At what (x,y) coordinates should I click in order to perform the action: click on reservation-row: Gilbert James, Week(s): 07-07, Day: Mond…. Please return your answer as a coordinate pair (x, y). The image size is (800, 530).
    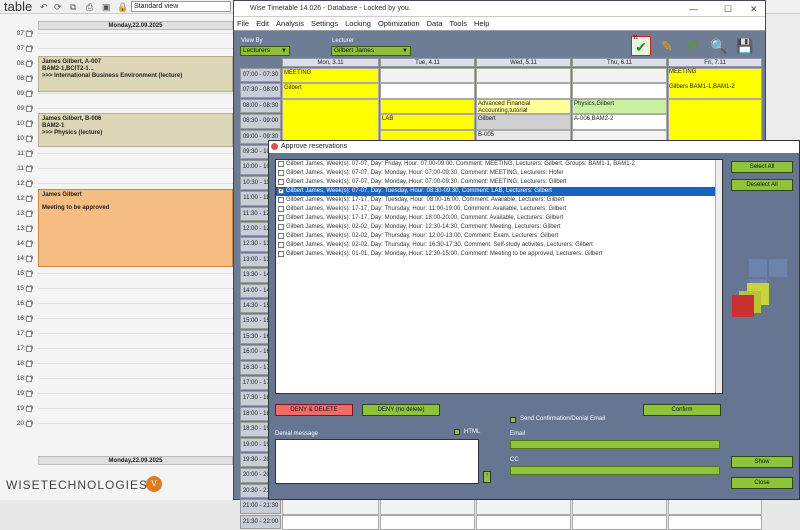
    Looking at the image, I should click on (499, 182).